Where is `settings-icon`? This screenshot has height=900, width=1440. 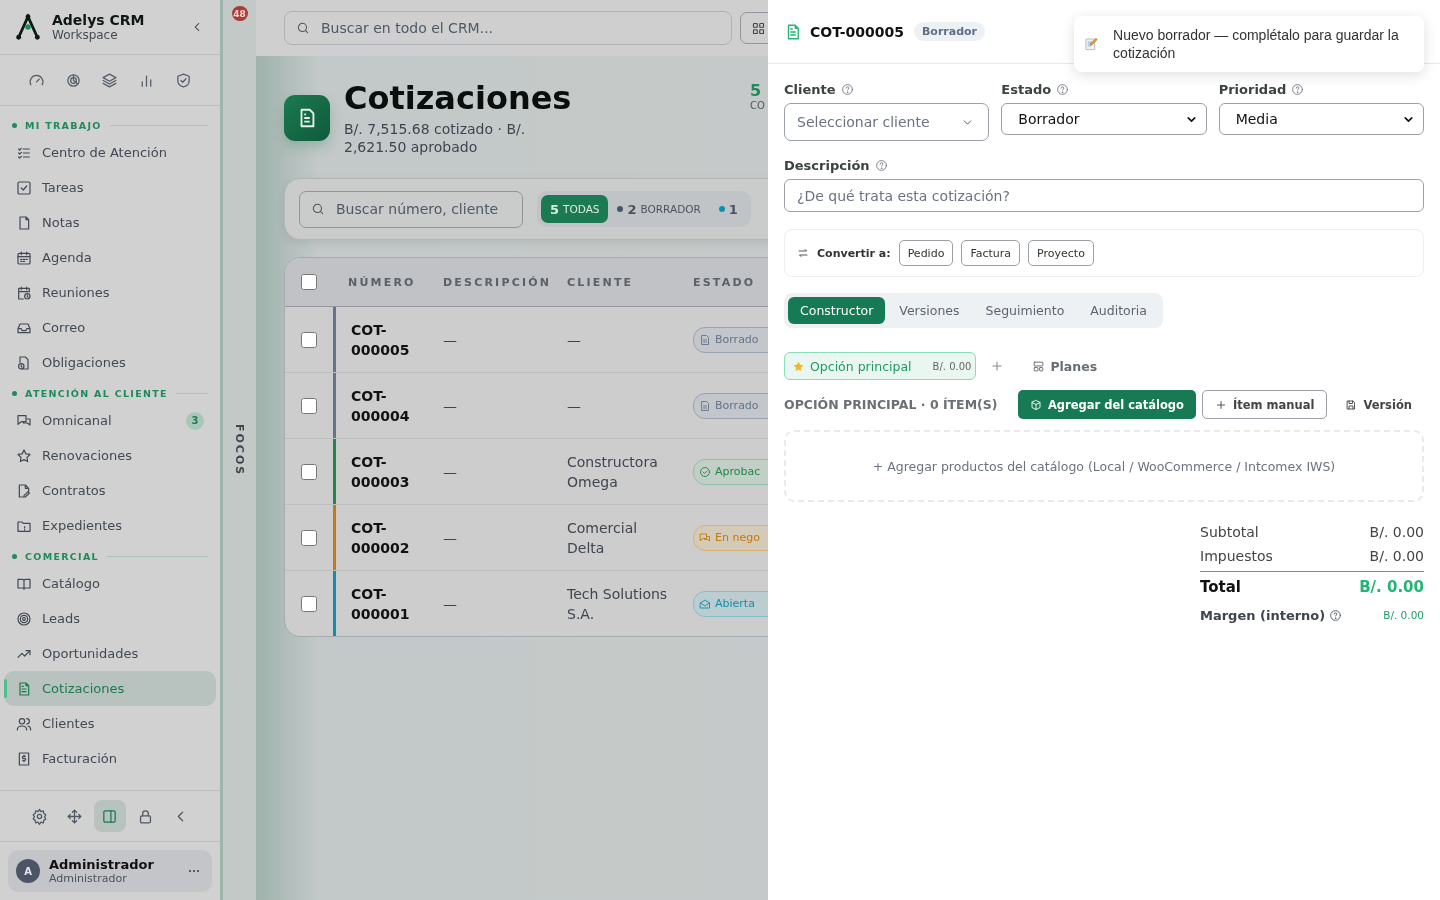
settings-icon is located at coordinates (40, 816).